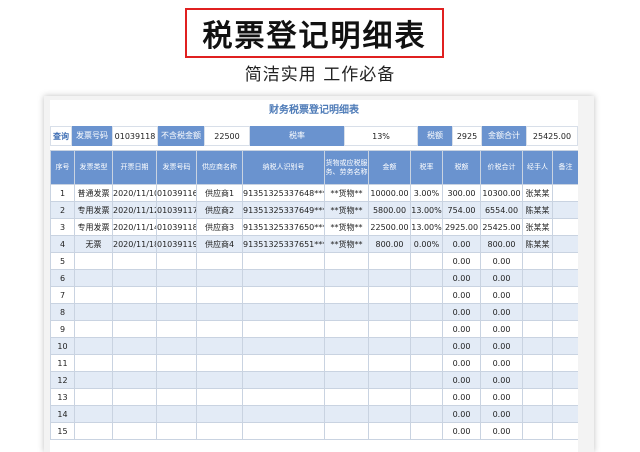 This screenshot has width=640, height=452. Describe the element at coordinates (62, 380) in the screenshot. I see `table-cell: 12` at that location.